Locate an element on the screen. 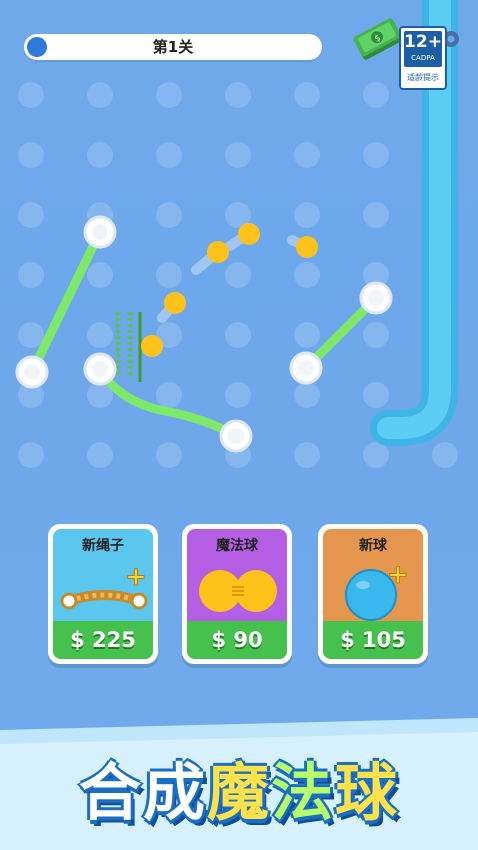 Image resolution: width=478 pixels, height=850 pixels. new-ball-icon: + is located at coordinates (377, 590).